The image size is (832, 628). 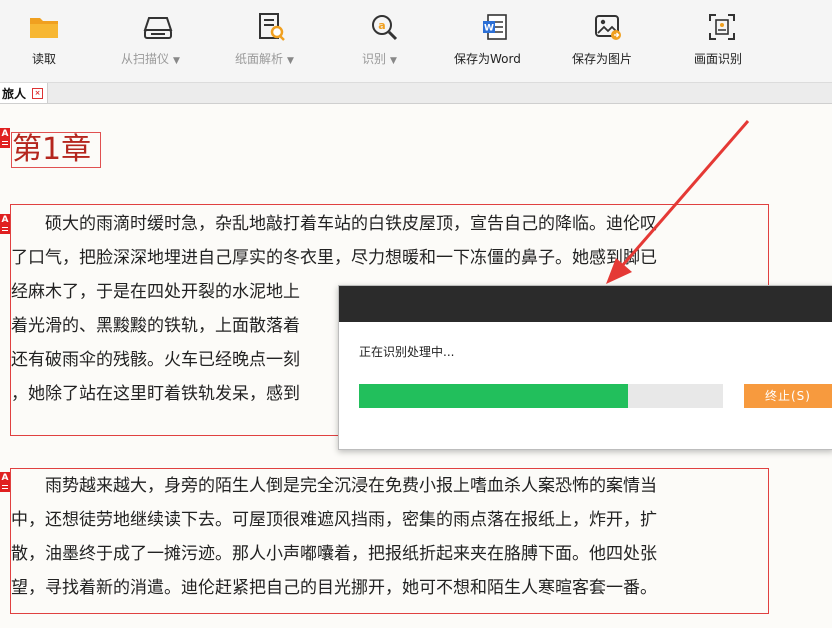 What do you see at coordinates (494, 396) in the screenshot?
I see `progress-bar-fill` at bounding box center [494, 396].